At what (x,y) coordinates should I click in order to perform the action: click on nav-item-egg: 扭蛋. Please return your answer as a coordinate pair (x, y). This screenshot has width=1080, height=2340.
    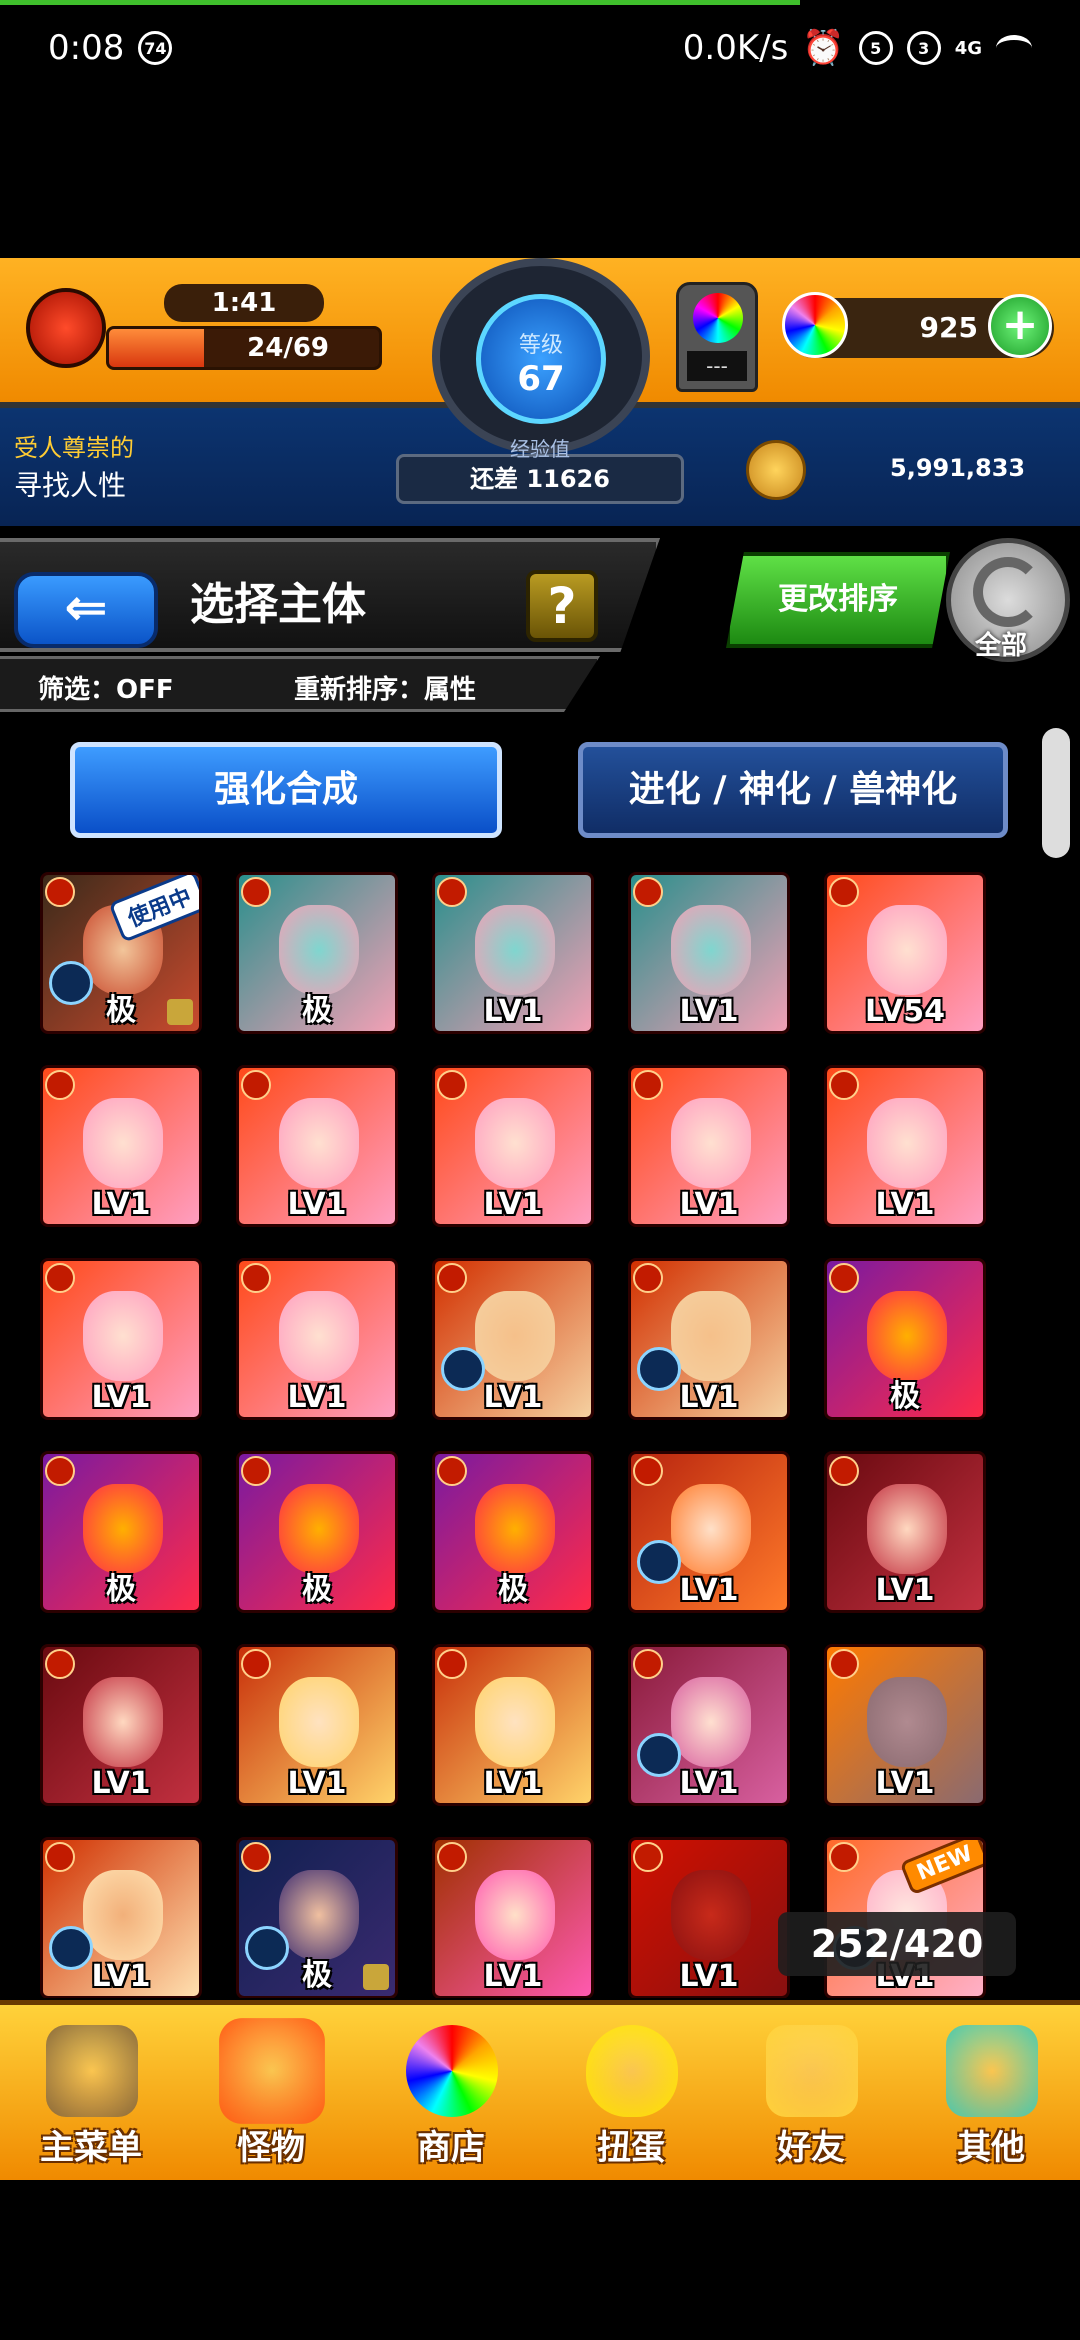
    Looking at the image, I should click on (631, 2095).